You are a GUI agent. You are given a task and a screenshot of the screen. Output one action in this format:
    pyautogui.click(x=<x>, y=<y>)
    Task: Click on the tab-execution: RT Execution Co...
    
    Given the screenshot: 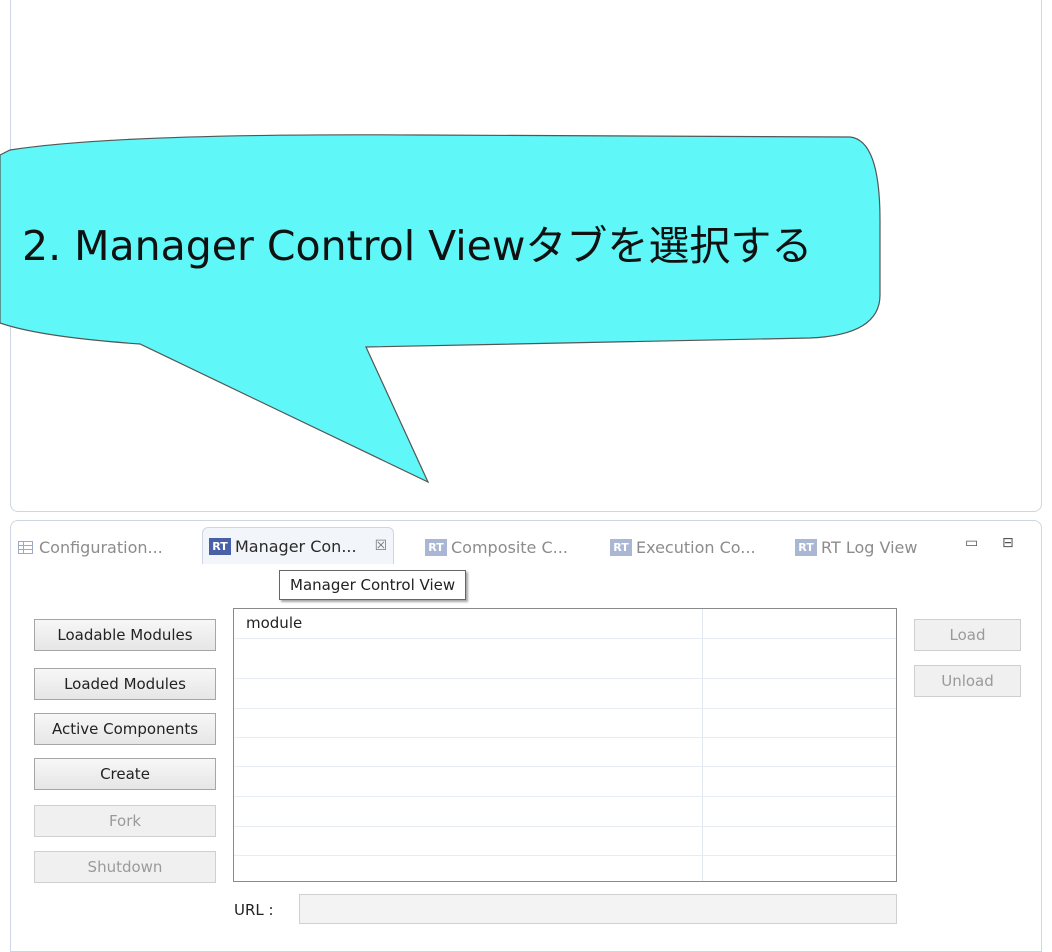 What is the action you would take?
    pyautogui.click(x=683, y=547)
    